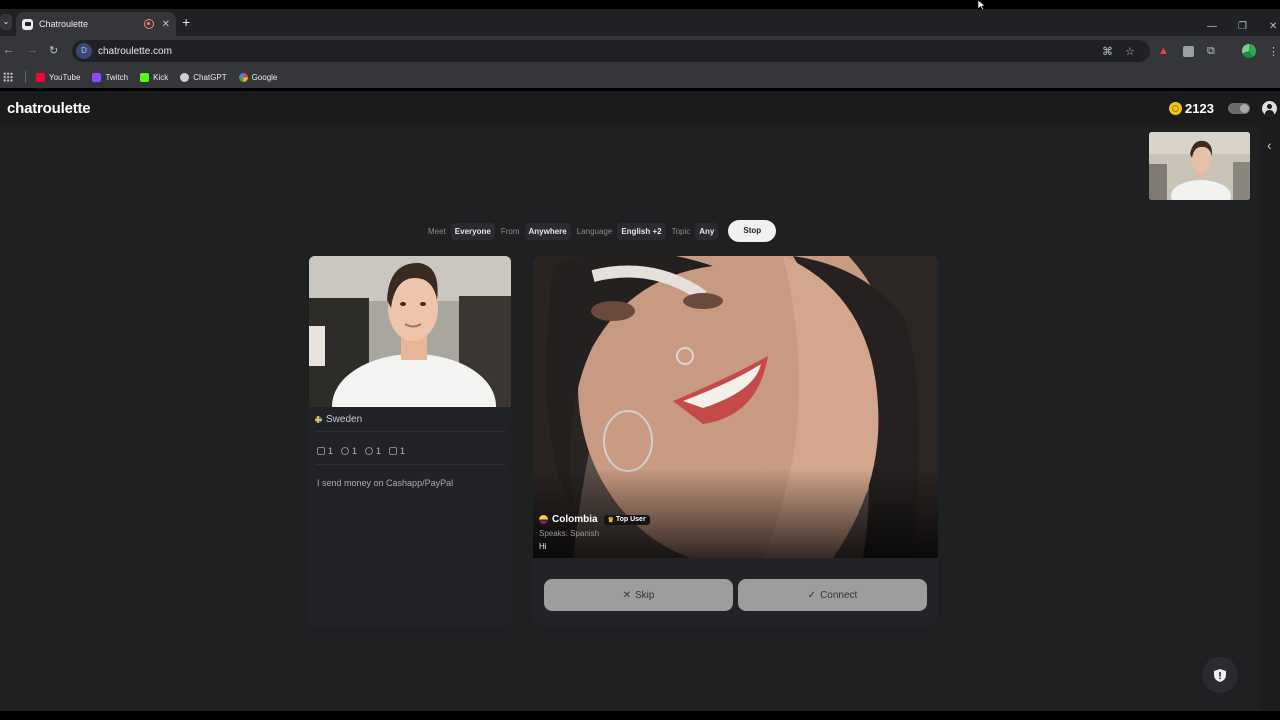 The width and height of the screenshot is (1280, 720). I want to click on close-window-icon: ✕, so click(1273, 26).